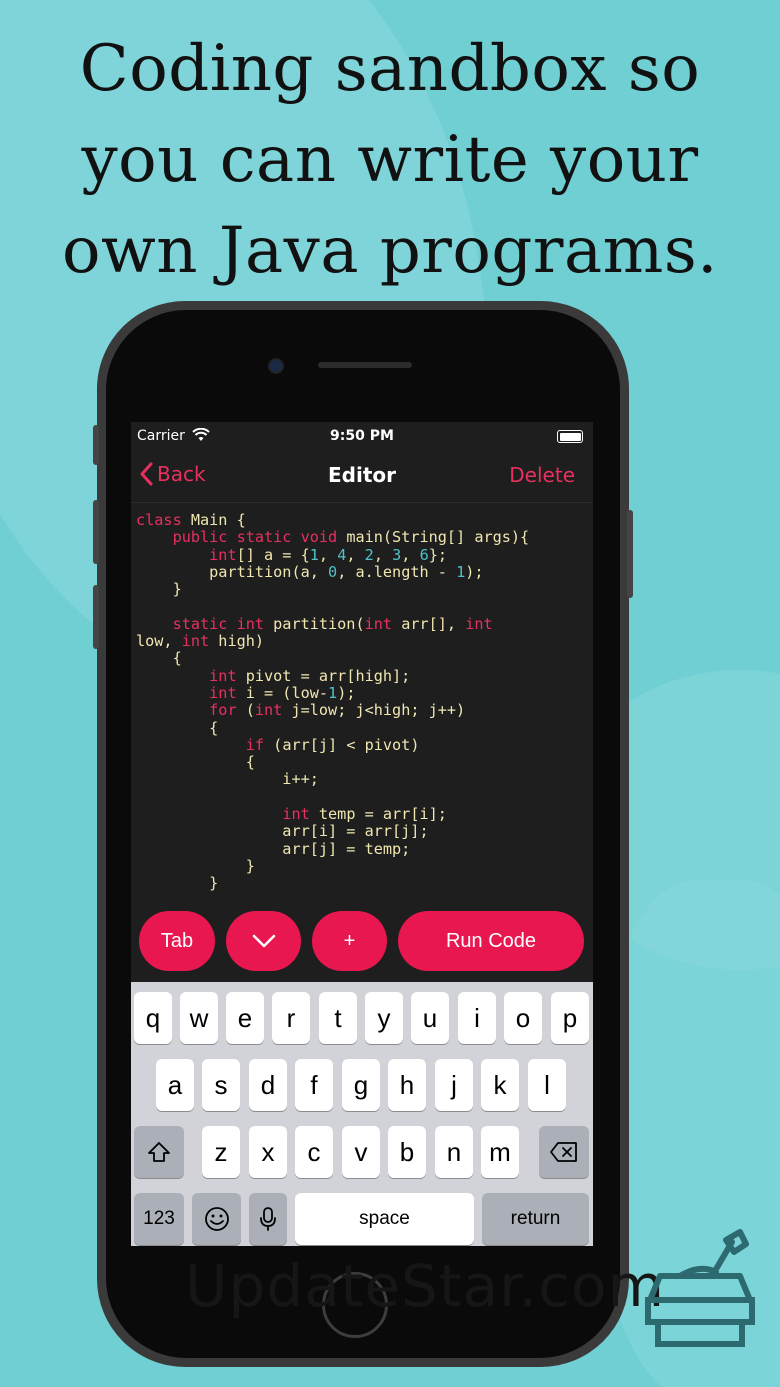  What do you see at coordinates (362, 477) in the screenshot?
I see `navigation-bar: Back Editor Delete` at bounding box center [362, 477].